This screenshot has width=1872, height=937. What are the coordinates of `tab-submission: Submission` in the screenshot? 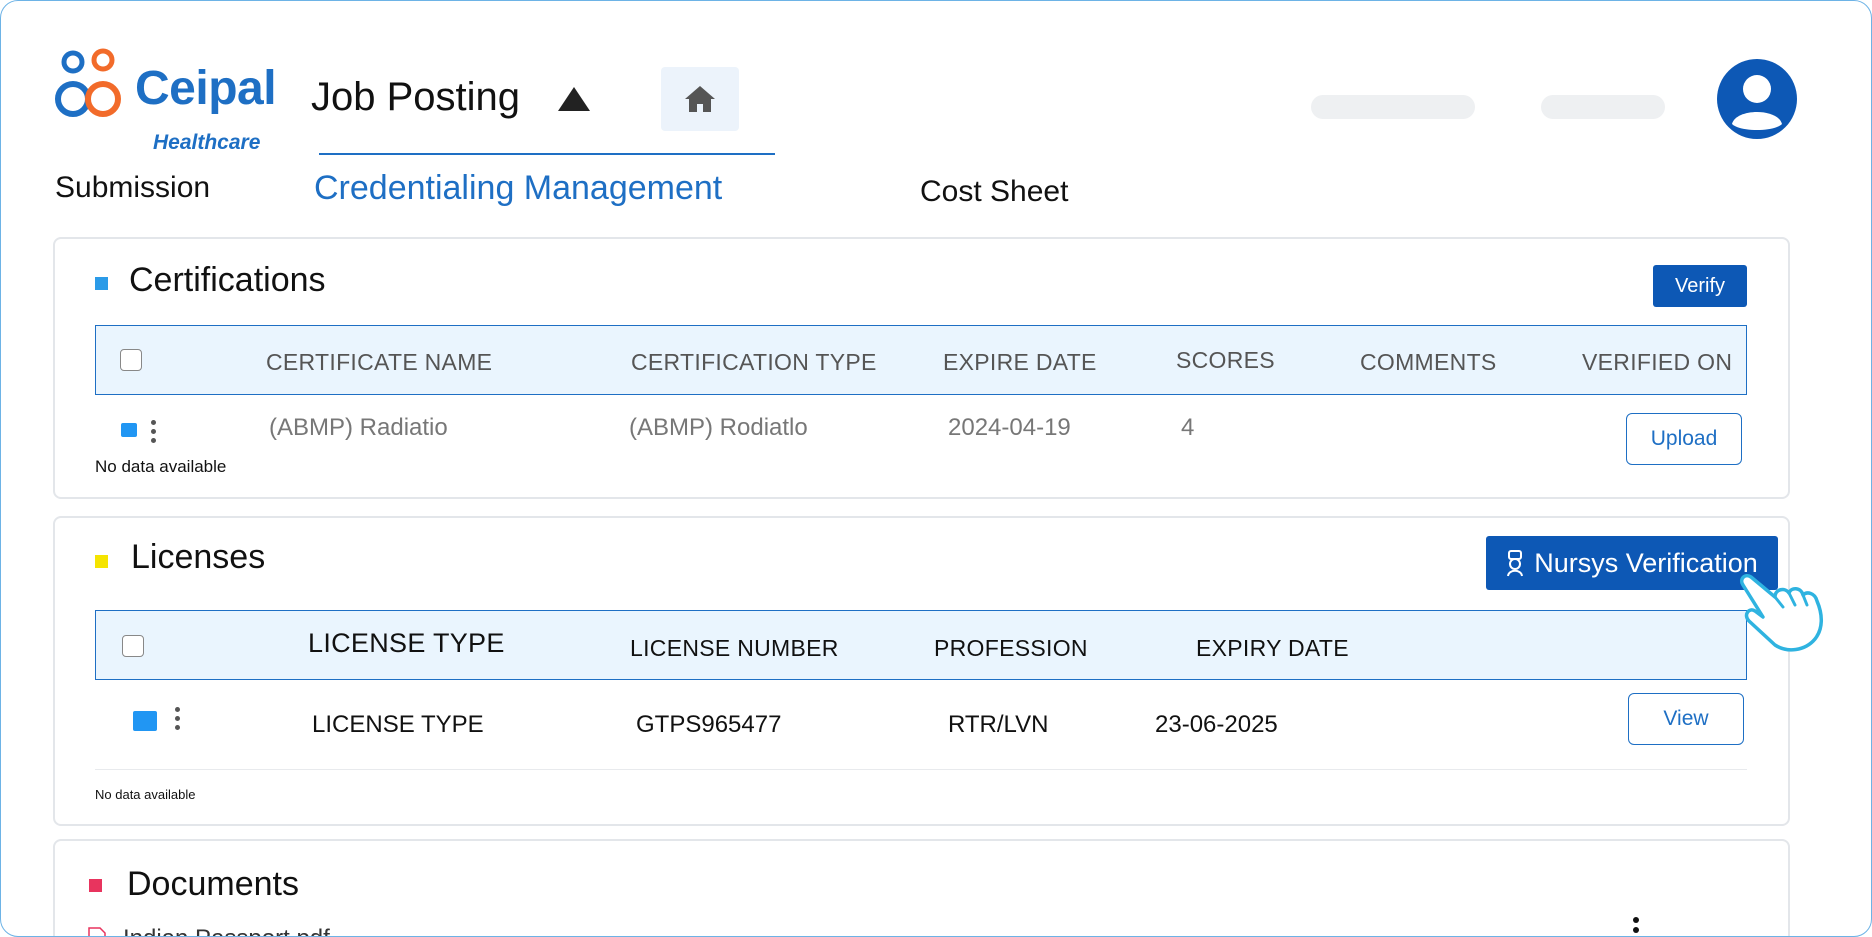 It's located at (132, 188).